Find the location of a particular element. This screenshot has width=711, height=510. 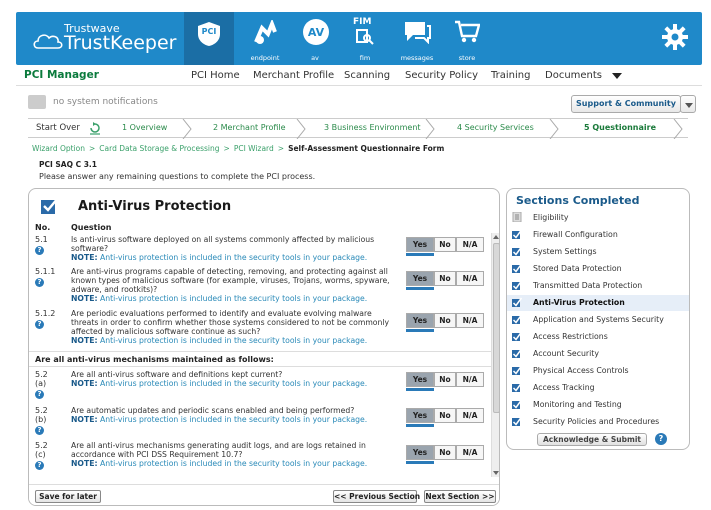

nav-merchant-profile: Merchant Profile is located at coordinates (293, 75).